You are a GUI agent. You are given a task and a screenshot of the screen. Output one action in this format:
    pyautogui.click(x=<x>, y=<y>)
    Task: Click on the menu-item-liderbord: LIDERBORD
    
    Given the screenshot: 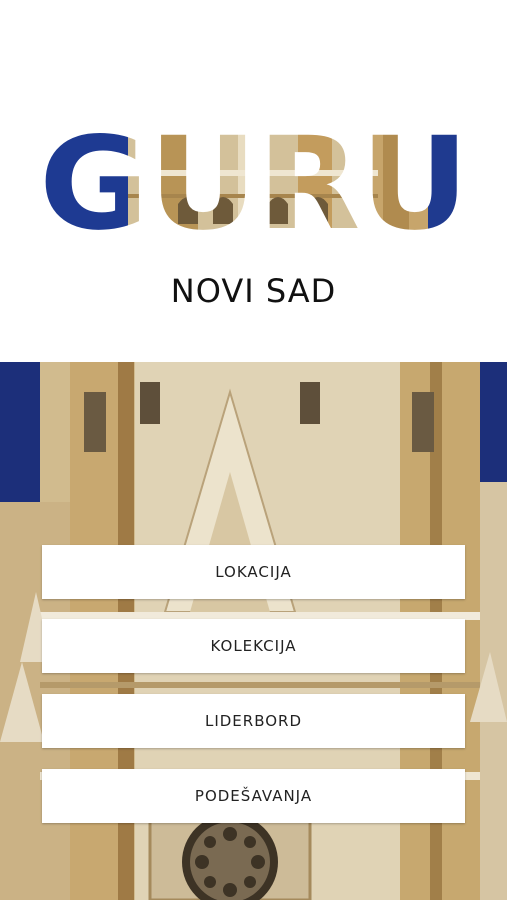 What is the action you would take?
    pyautogui.click(x=253, y=721)
    